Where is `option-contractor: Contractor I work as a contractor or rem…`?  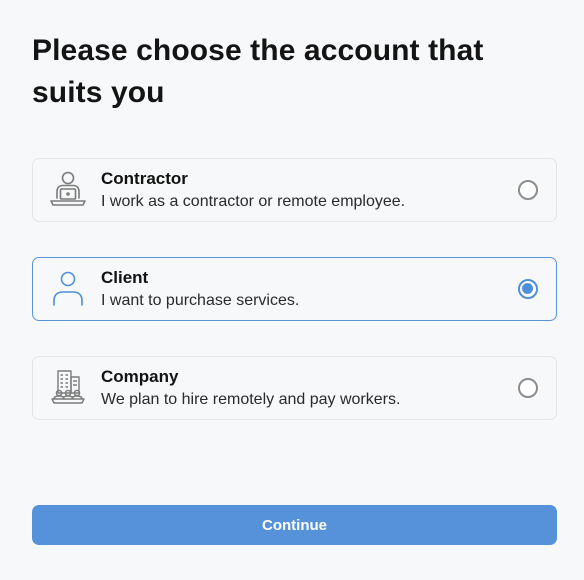 option-contractor: Contractor I work as a contractor or rem… is located at coordinates (294, 190).